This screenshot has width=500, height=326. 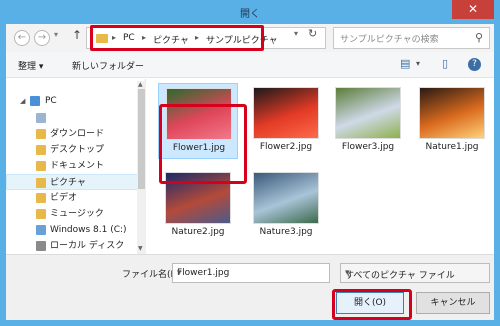 I want to click on back-icon: ←, so click(x=22, y=38).